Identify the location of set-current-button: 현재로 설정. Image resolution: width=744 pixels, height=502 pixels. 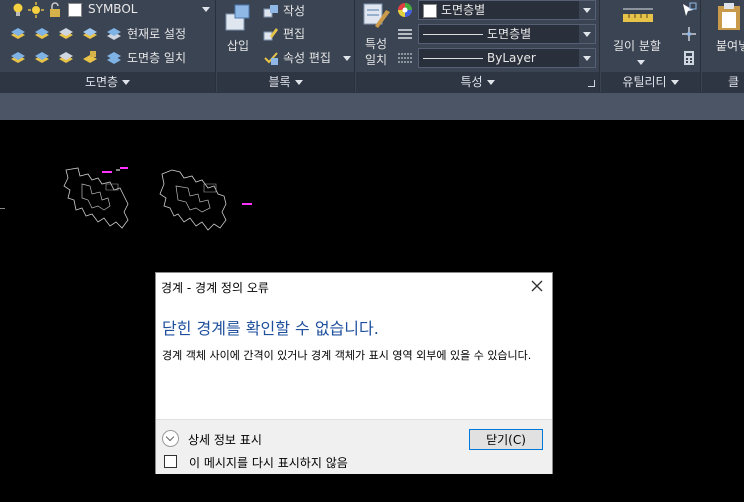
(156, 34).